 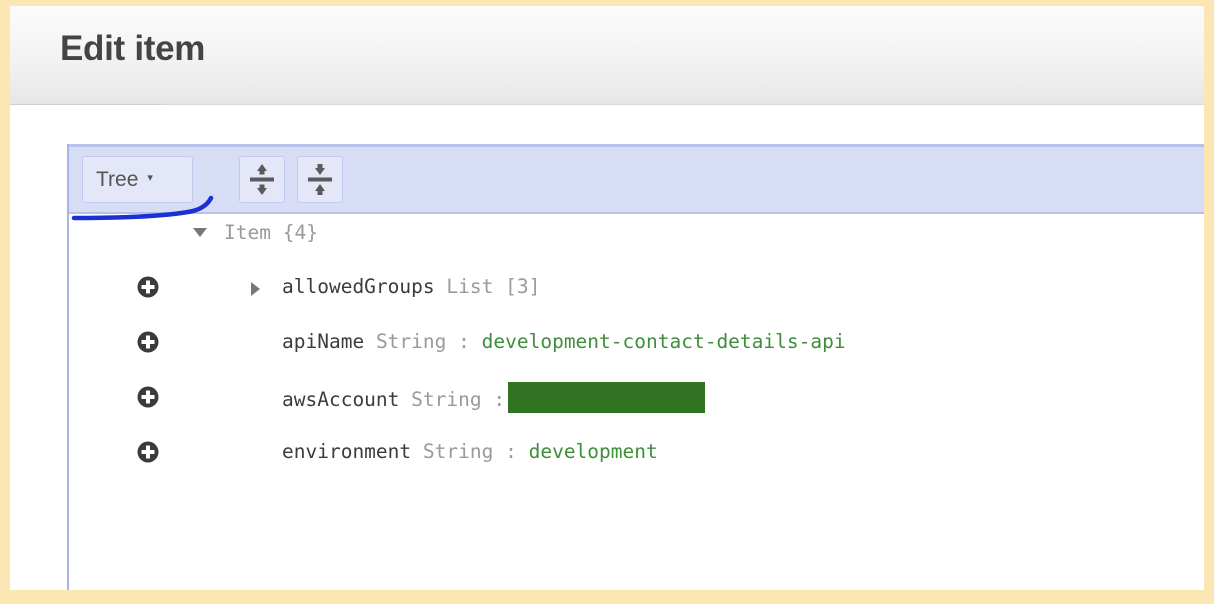 What do you see at coordinates (664, 341) in the screenshot?
I see `tree-row-value: development-contact-details-api` at bounding box center [664, 341].